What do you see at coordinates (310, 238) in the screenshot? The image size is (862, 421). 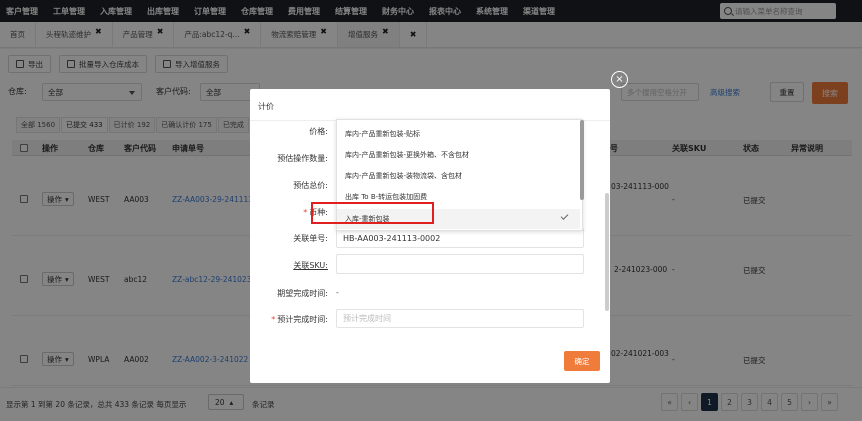 I see `ref-no-label: 关联单号:` at bounding box center [310, 238].